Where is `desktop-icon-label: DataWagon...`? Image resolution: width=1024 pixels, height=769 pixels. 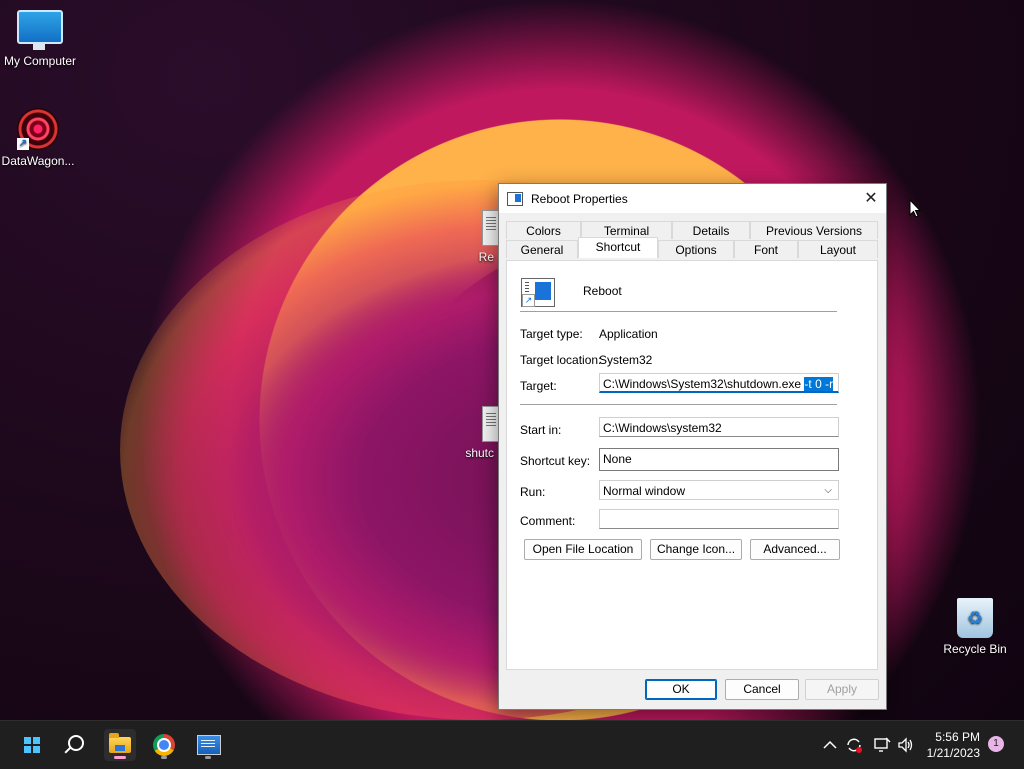
desktop-icon-label: DataWagon... is located at coordinates (38, 161).